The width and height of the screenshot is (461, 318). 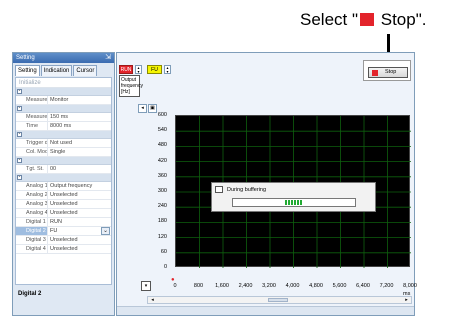 I want to click on x-tick-label: 3,200, so click(x=269, y=286).